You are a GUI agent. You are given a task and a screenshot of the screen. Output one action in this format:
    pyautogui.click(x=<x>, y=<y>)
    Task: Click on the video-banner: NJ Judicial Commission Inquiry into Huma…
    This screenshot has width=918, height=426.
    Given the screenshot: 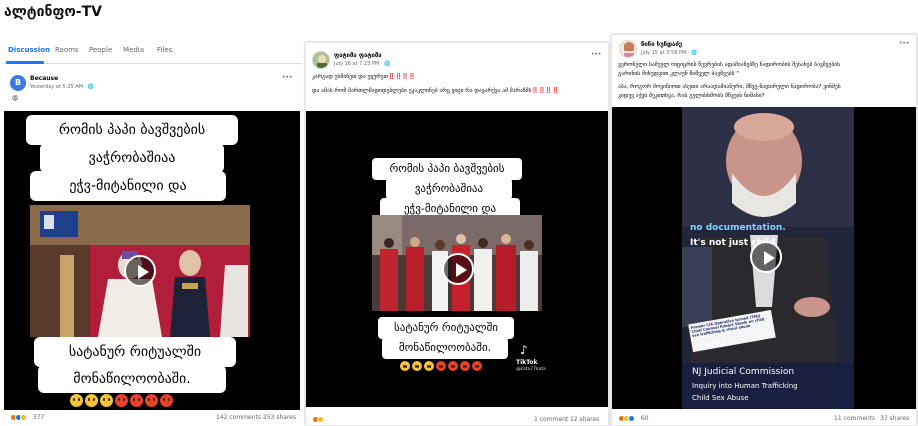 What is the action you would take?
    pyautogui.click(x=768, y=386)
    